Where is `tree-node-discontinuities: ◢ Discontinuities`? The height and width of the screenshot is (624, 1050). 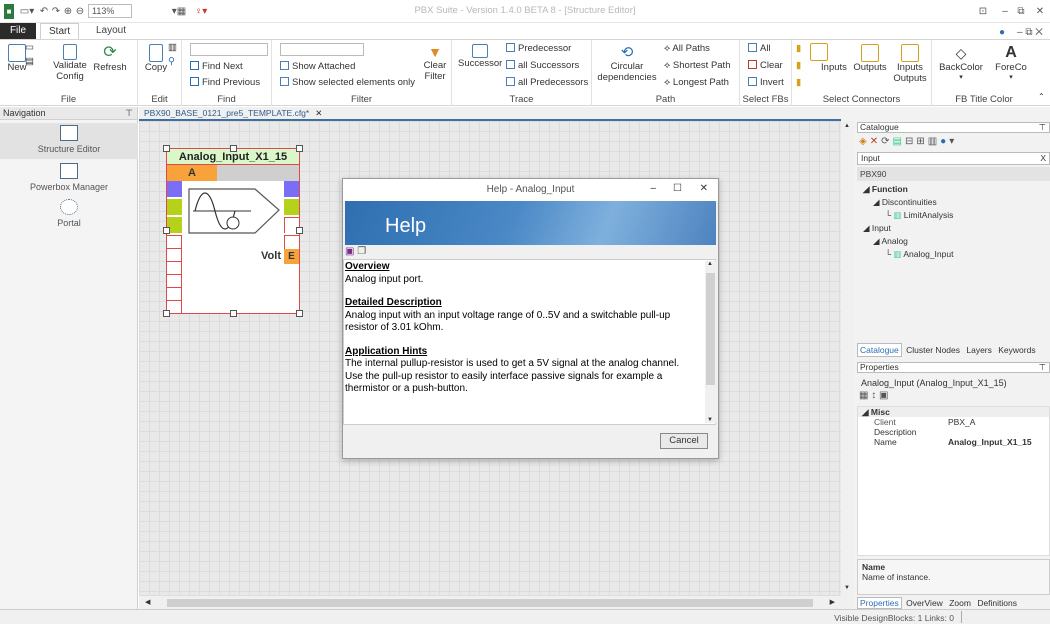
tree-node-discontinuities: ◢ Discontinuities is located at coordinates (953, 202).